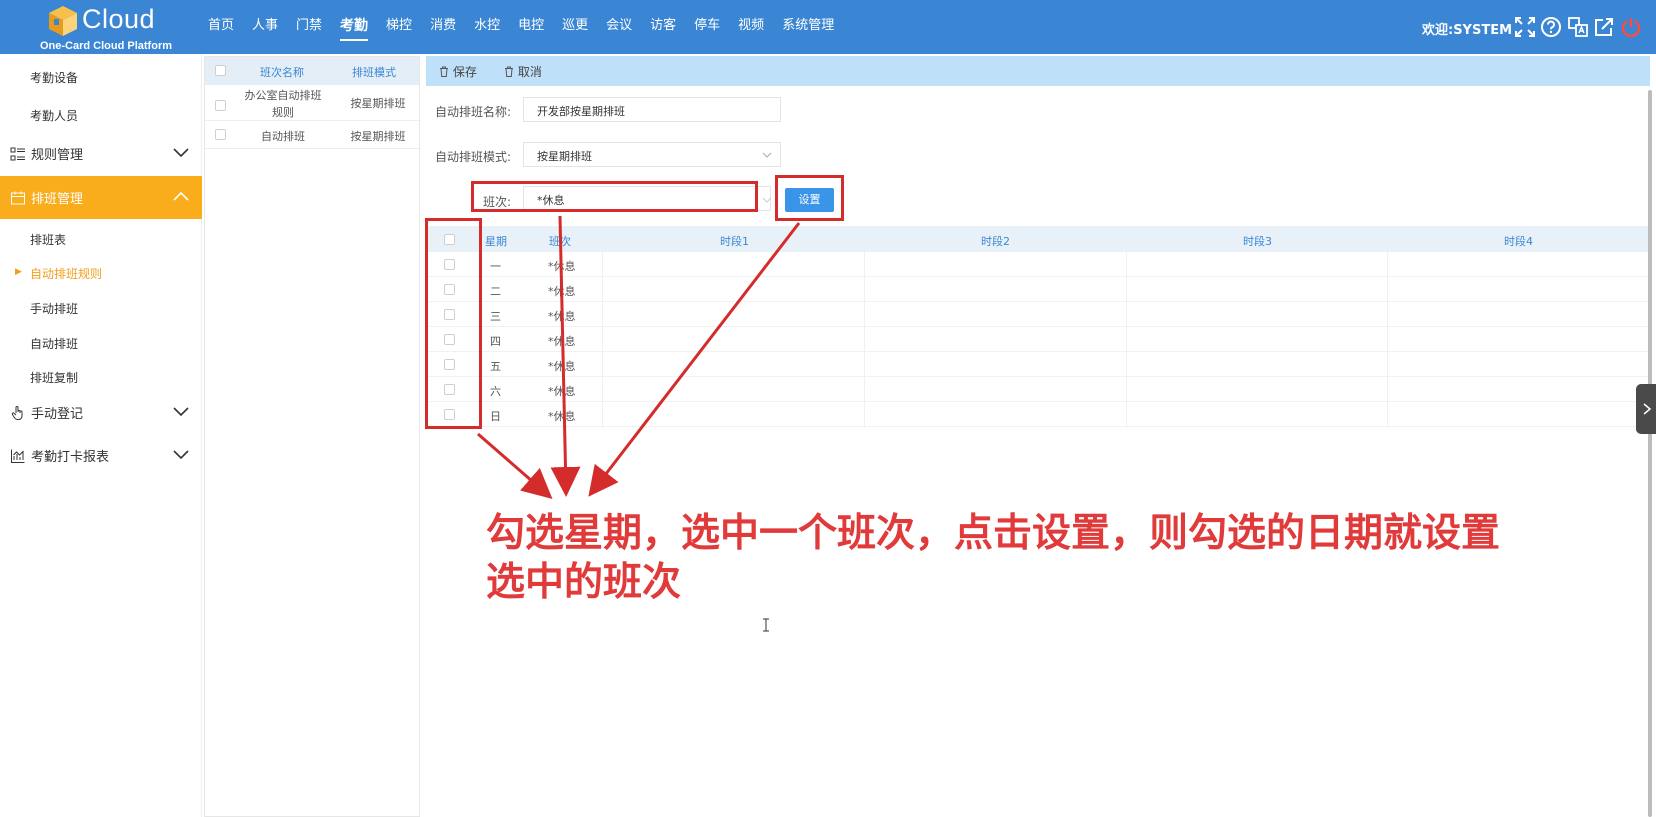 The width and height of the screenshot is (1656, 817). What do you see at coordinates (766, 625) in the screenshot?
I see `text-cursor-icon` at bounding box center [766, 625].